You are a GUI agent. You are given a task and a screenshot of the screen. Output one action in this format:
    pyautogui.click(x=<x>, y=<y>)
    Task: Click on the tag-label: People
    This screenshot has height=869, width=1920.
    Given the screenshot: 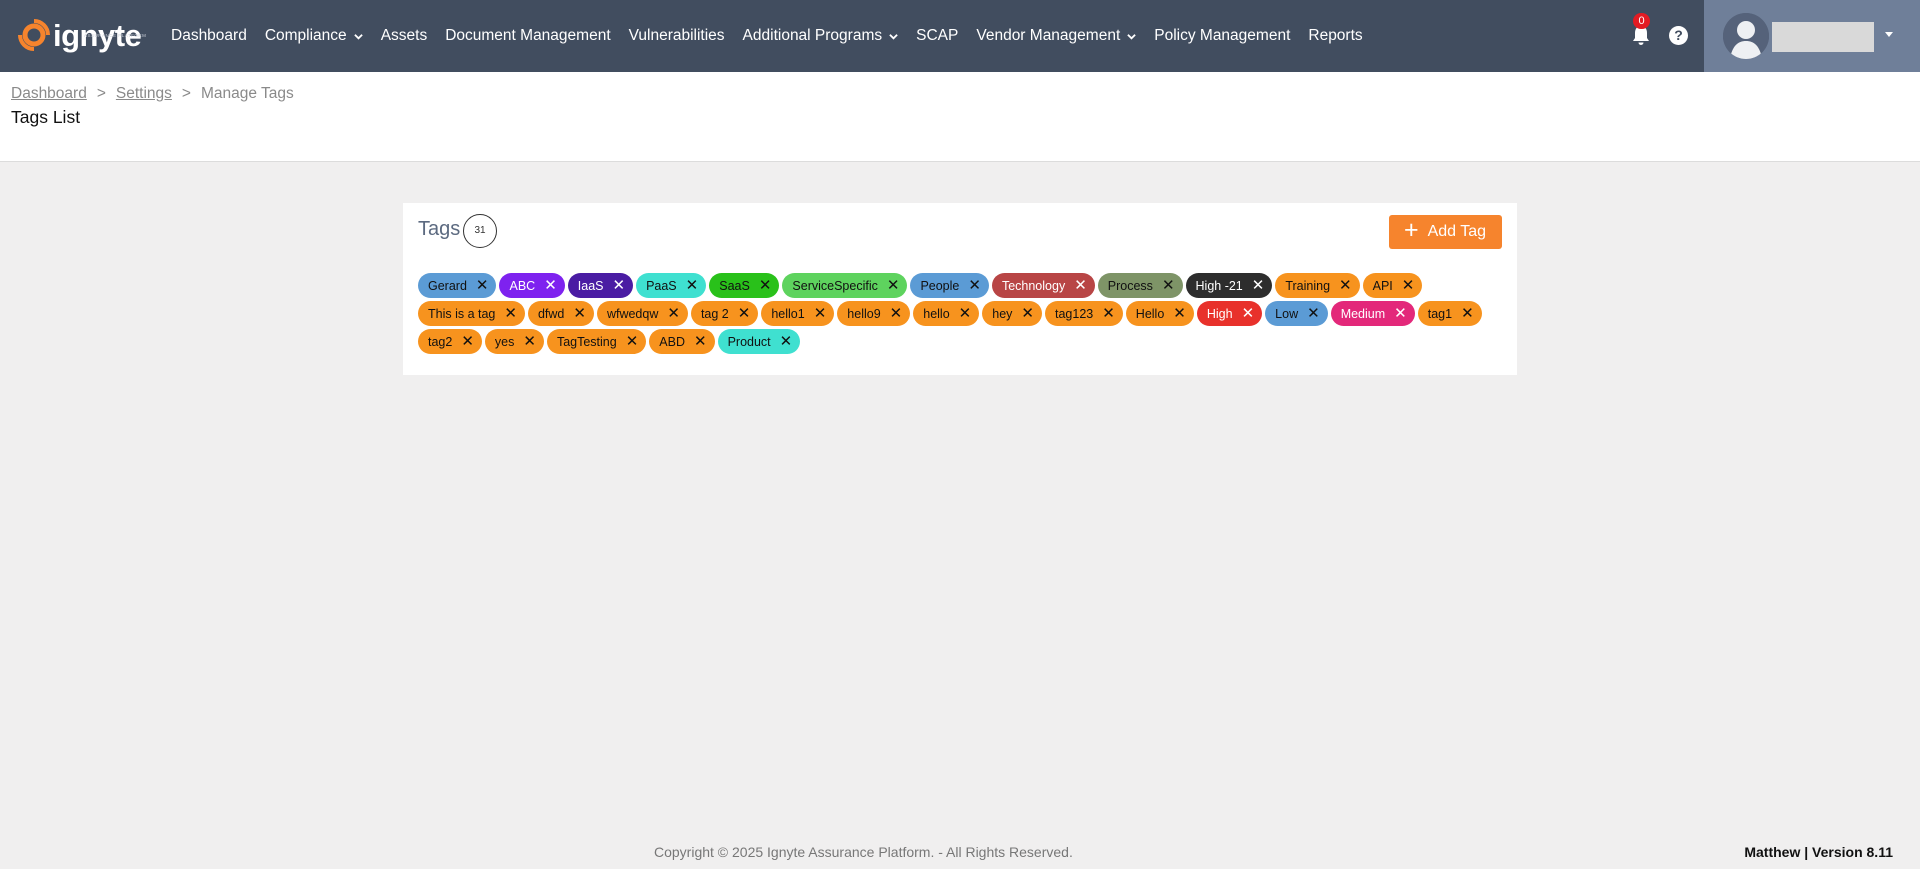 What is the action you would take?
    pyautogui.click(x=940, y=285)
    